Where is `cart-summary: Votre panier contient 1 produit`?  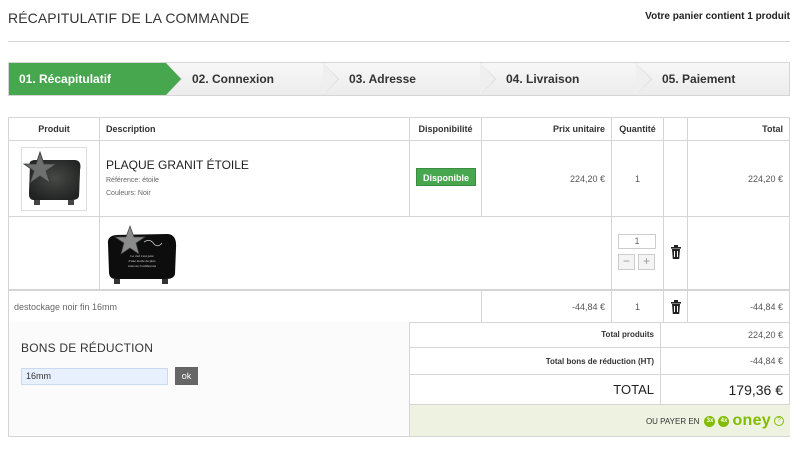
cart-summary: Votre panier contient 1 produit is located at coordinates (717, 16).